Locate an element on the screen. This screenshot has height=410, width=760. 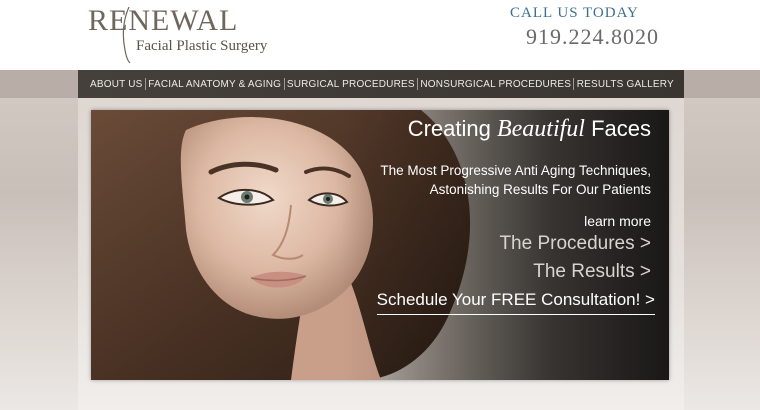
hero-title: Creating Beautiful Faces is located at coordinates (529, 129).